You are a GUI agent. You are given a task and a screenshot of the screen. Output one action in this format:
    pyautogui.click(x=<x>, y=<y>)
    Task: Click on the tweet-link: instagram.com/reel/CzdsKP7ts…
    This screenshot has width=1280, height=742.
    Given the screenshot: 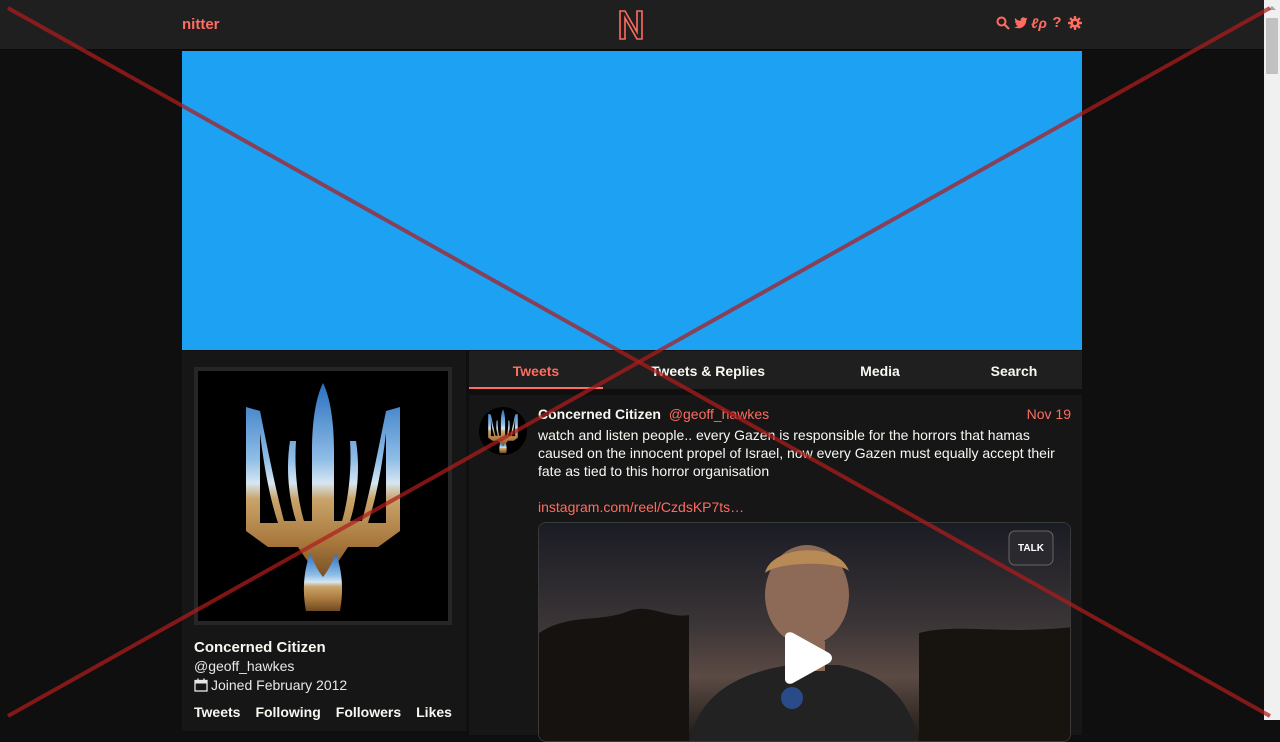 What is the action you would take?
    pyautogui.click(x=641, y=507)
    